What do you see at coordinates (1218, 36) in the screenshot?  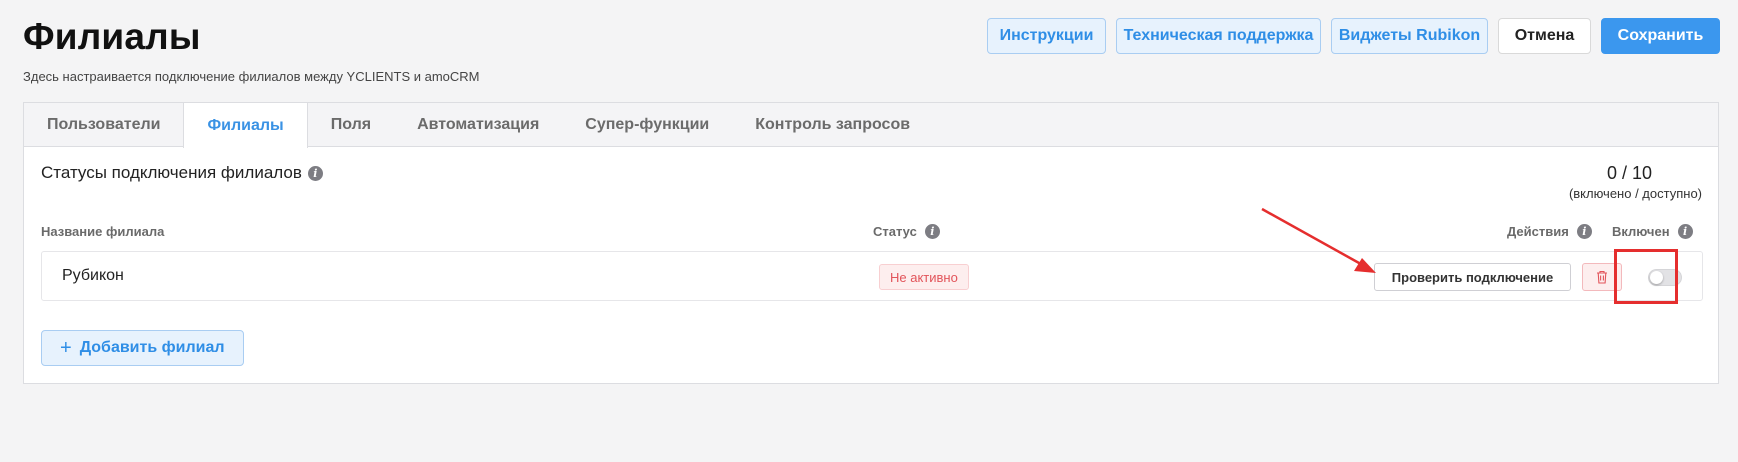 I see `support-button: Техническая поддержка` at bounding box center [1218, 36].